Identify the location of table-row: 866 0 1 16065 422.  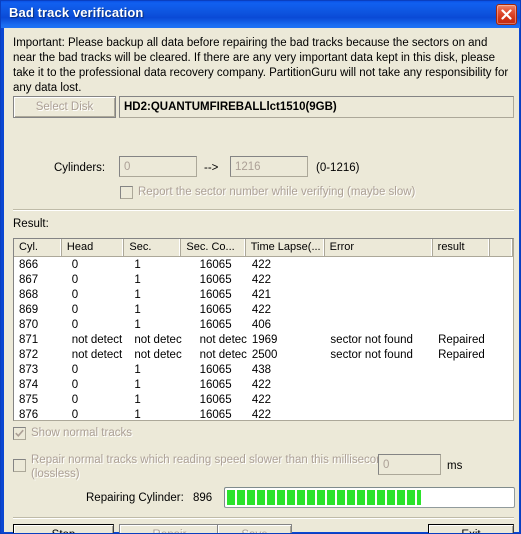
(263, 264).